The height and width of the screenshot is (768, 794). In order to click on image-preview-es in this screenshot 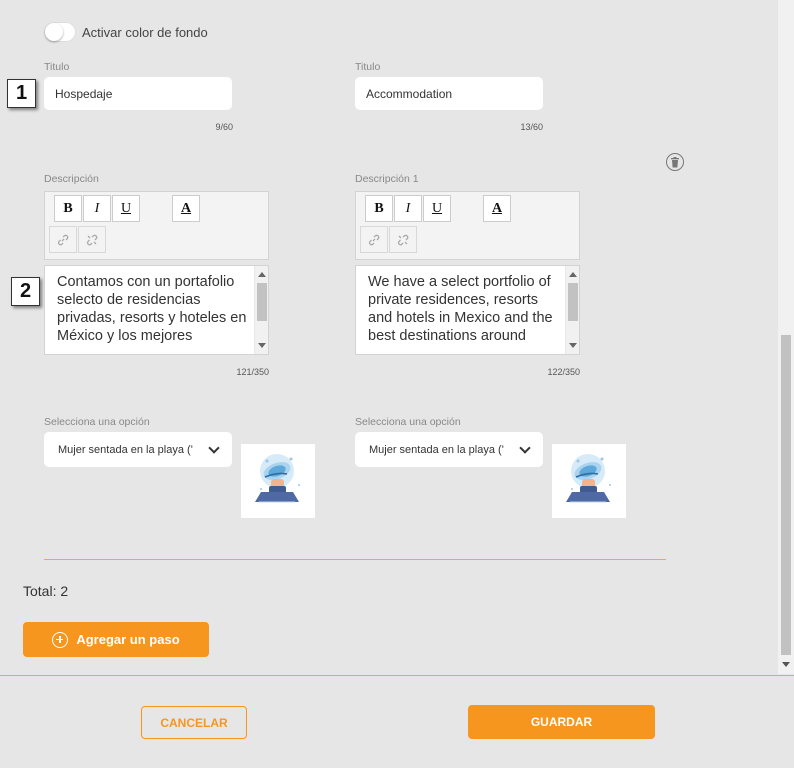, I will do `click(278, 481)`.